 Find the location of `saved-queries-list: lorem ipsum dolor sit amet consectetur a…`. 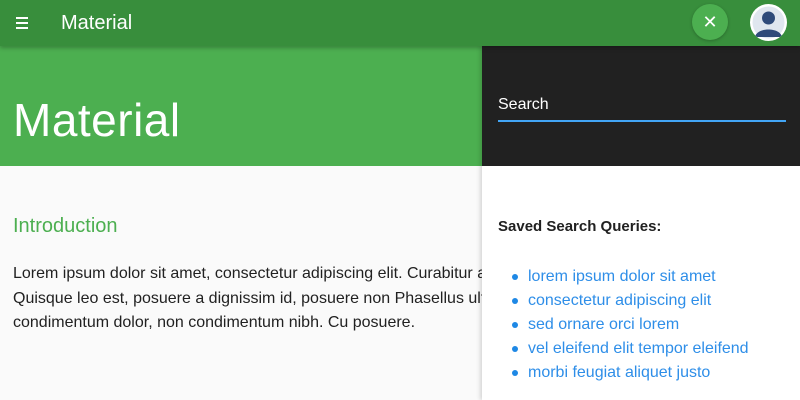

saved-queries-list: lorem ipsum dolor sit amet consectetur a… is located at coordinates (623, 325).